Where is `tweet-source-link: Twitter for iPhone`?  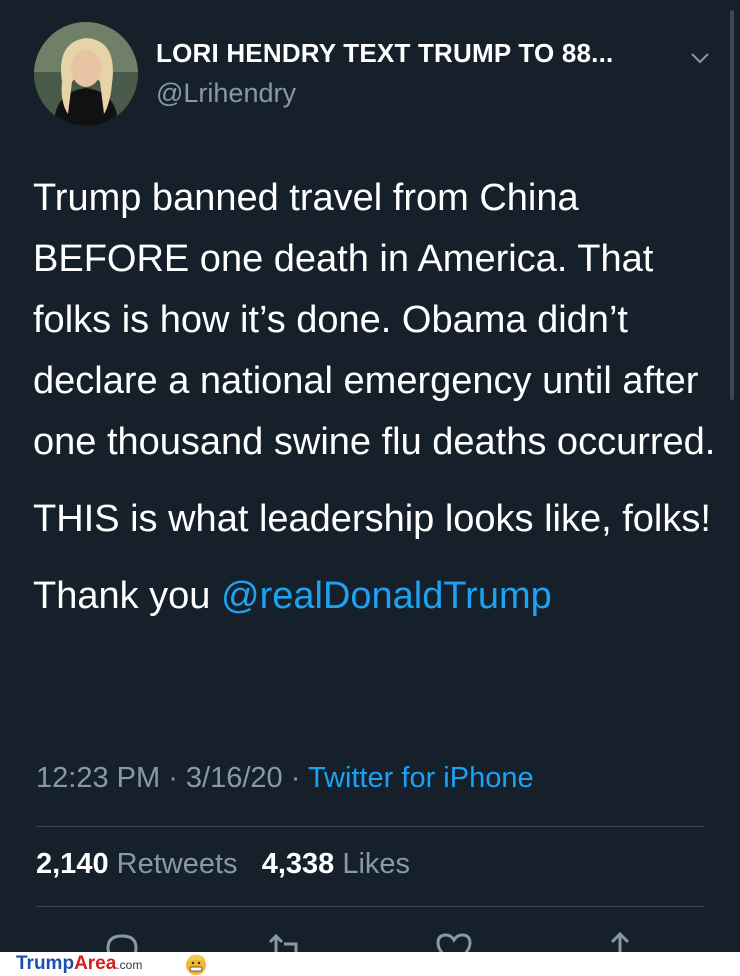 tweet-source-link: Twitter for iPhone is located at coordinates (421, 778).